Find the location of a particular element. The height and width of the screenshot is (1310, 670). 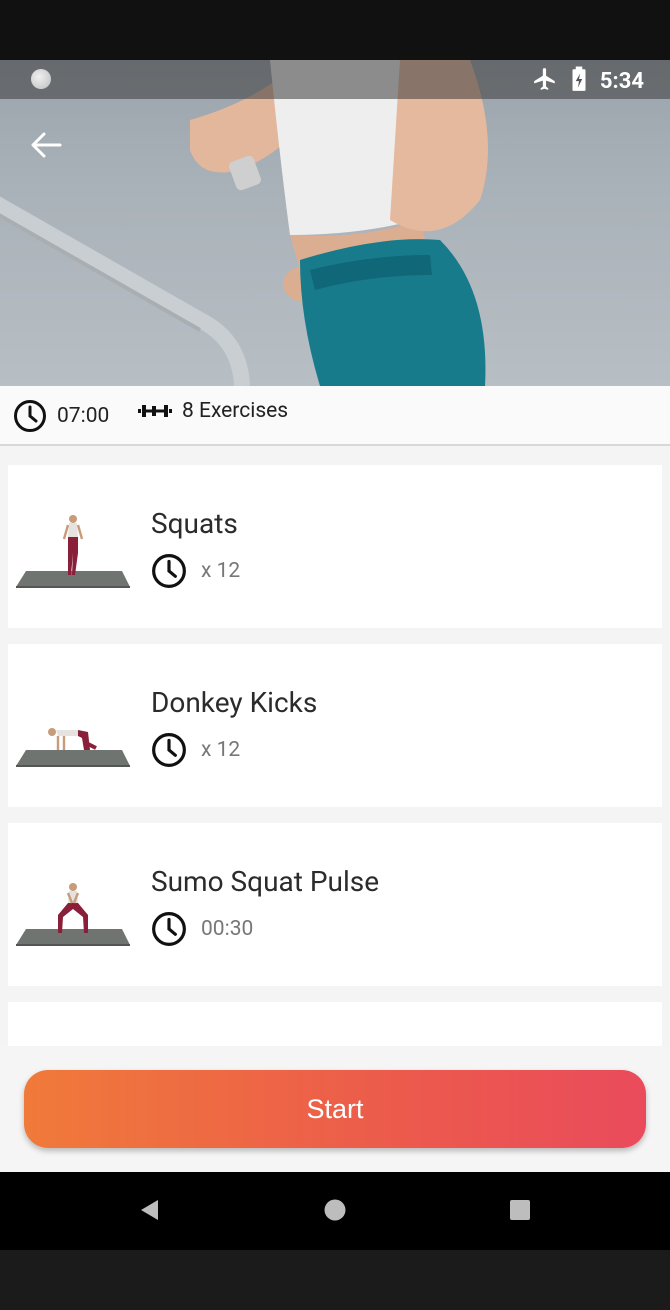

nav-recents-button is located at coordinates (520, 1212).